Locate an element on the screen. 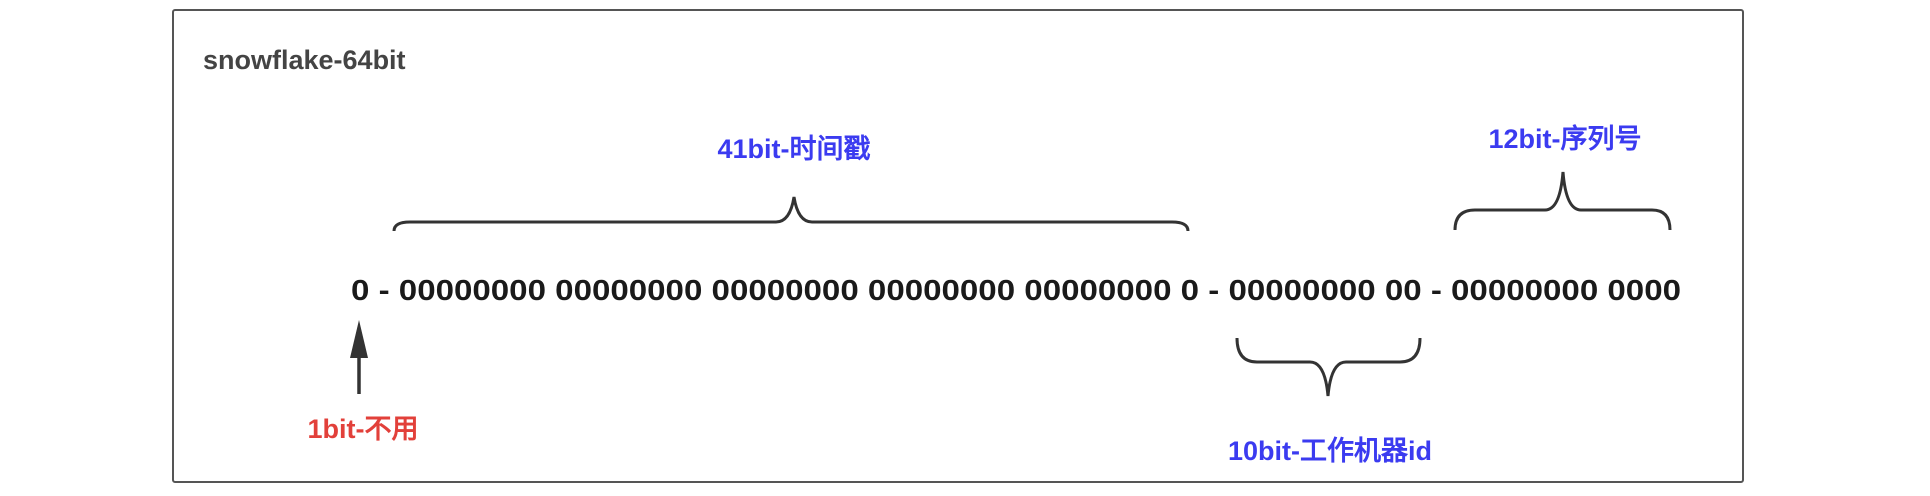 The image size is (1930, 496). worker-label: 10bit-工作机器id is located at coordinates (1330, 451).